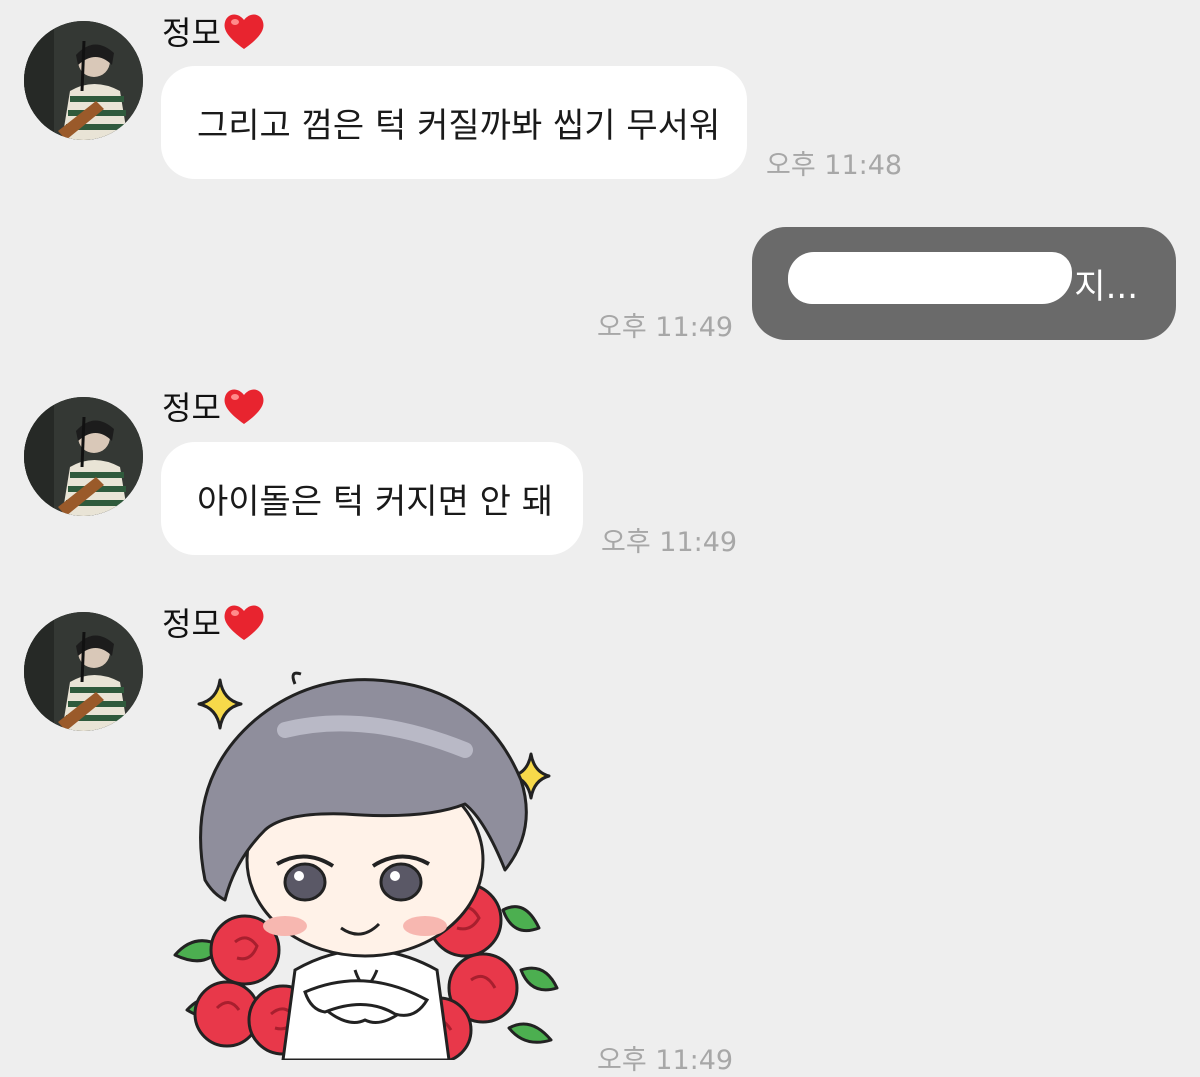 The height and width of the screenshot is (1077, 1200). Describe the element at coordinates (365, 867) in the screenshot. I see `chibi-character-roses-sticker` at that location.